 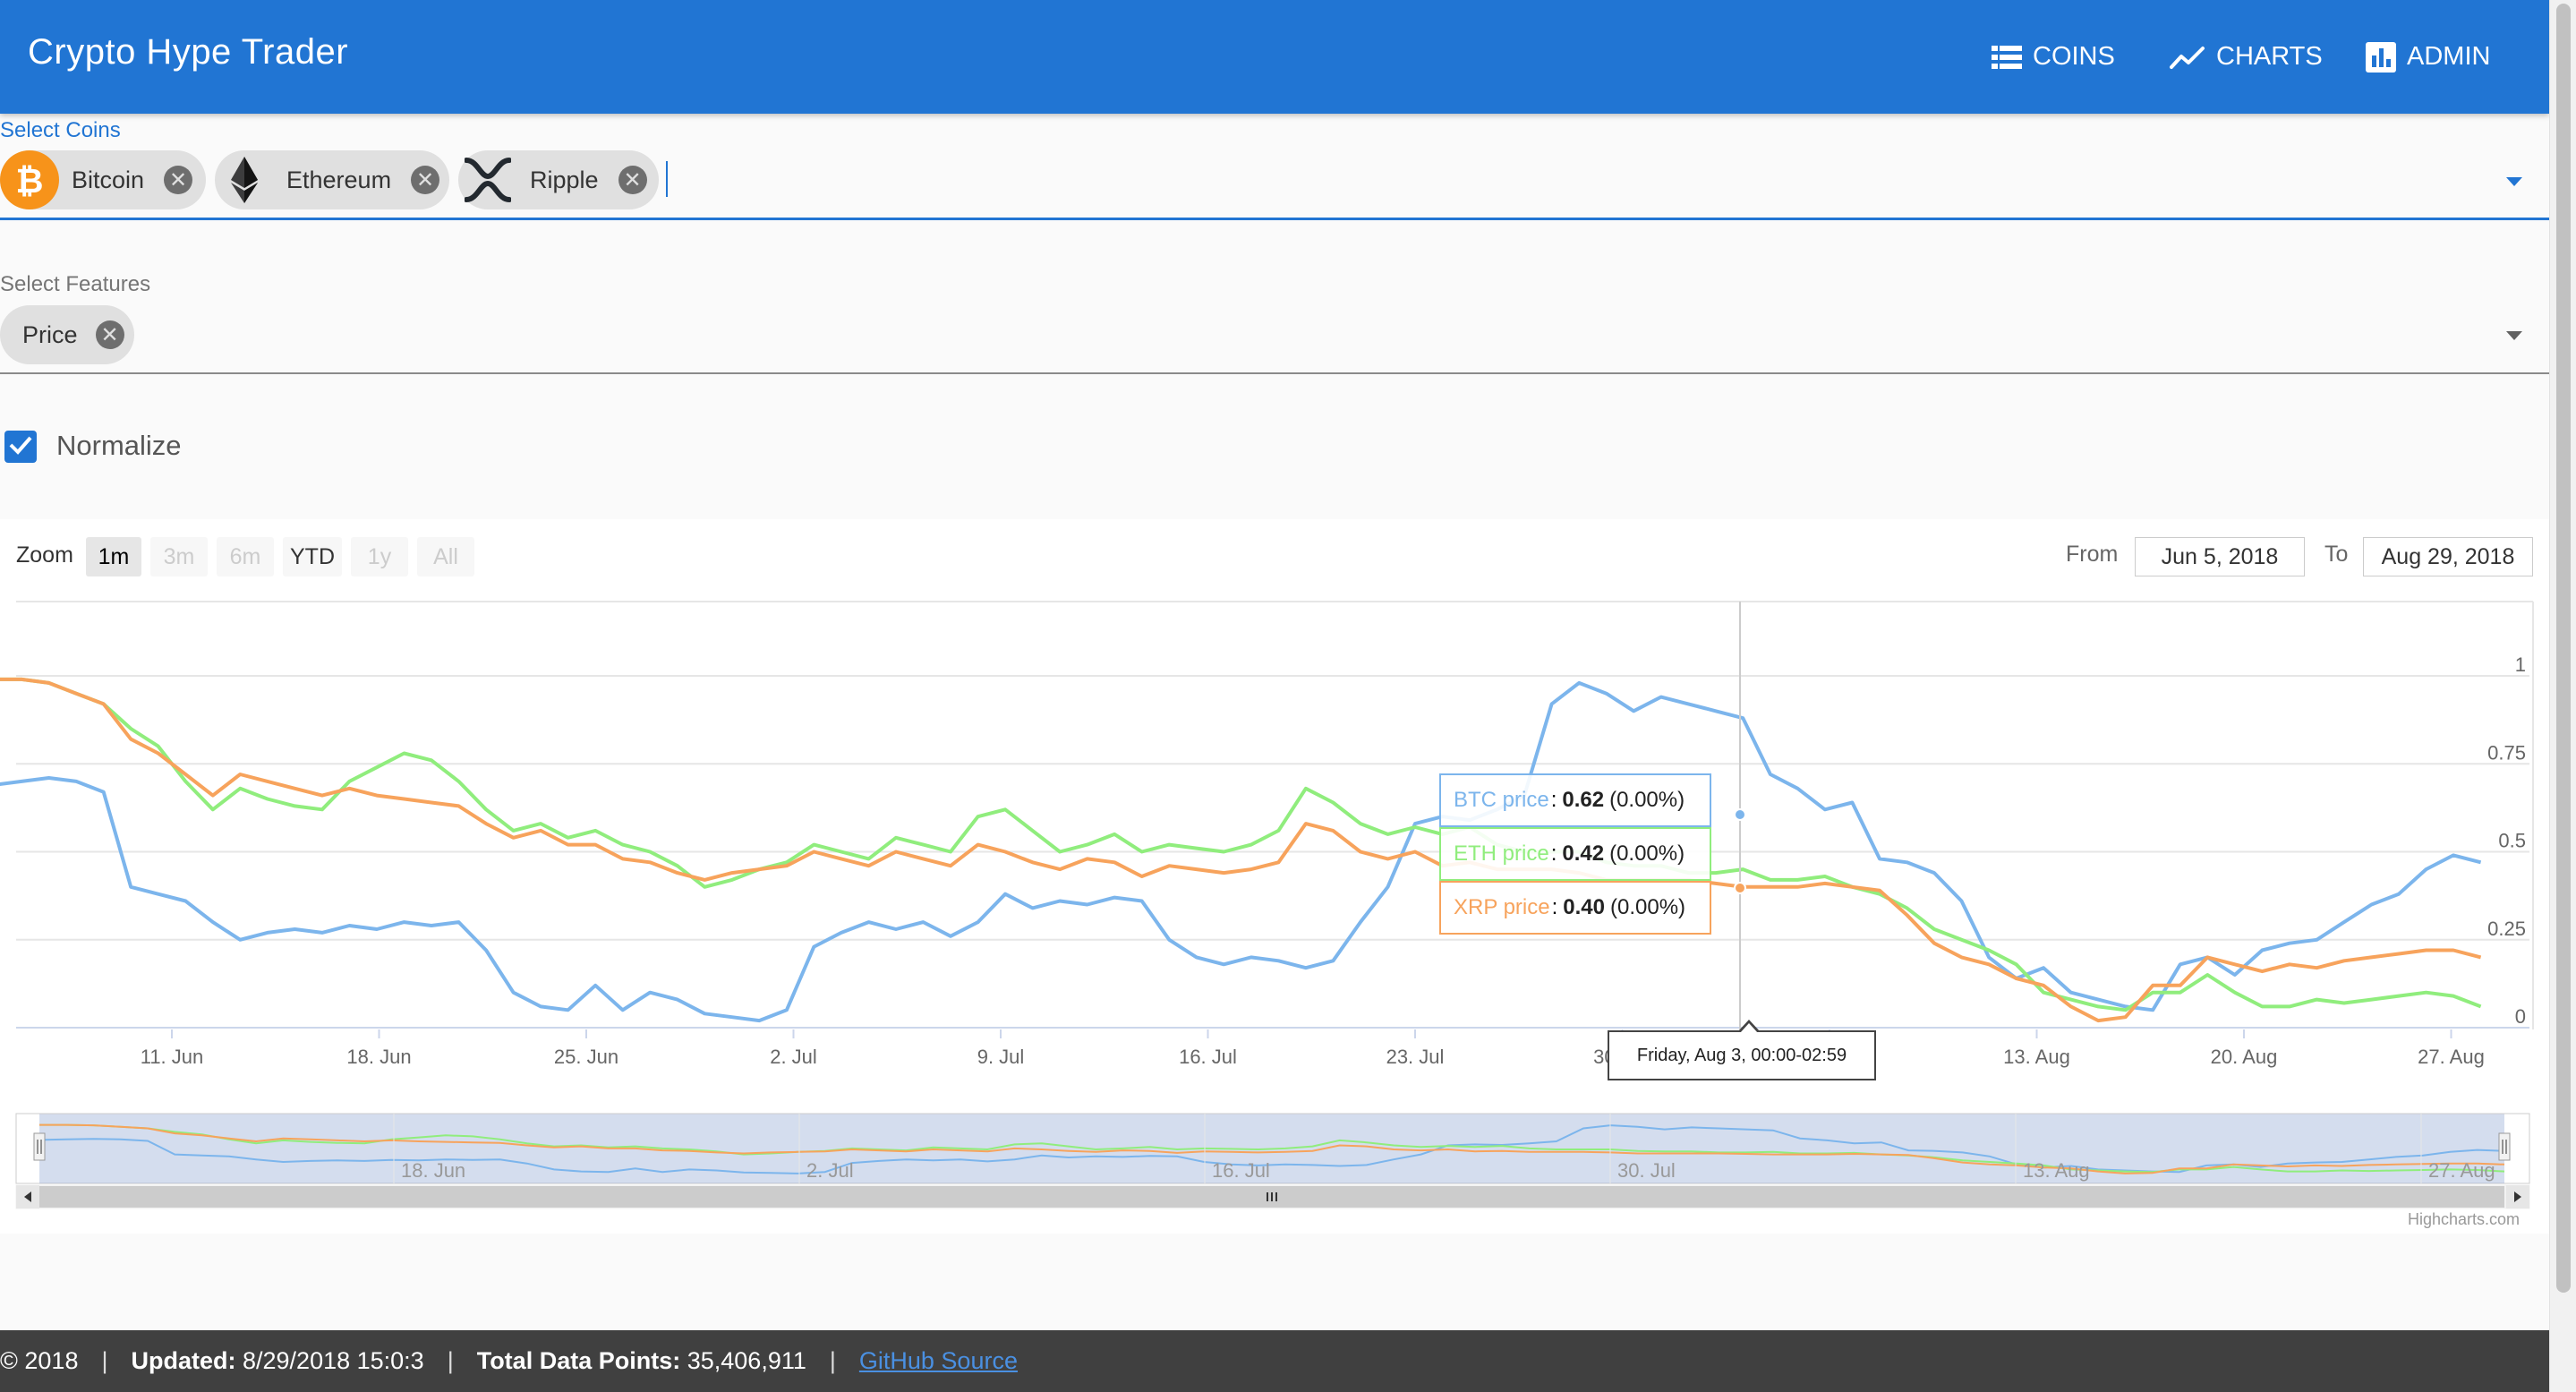 What do you see at coordinates (1208, 1057) in the screenshot?
I see `x-tick-label: 16. Jul` at bounding box center [1208, 1057].